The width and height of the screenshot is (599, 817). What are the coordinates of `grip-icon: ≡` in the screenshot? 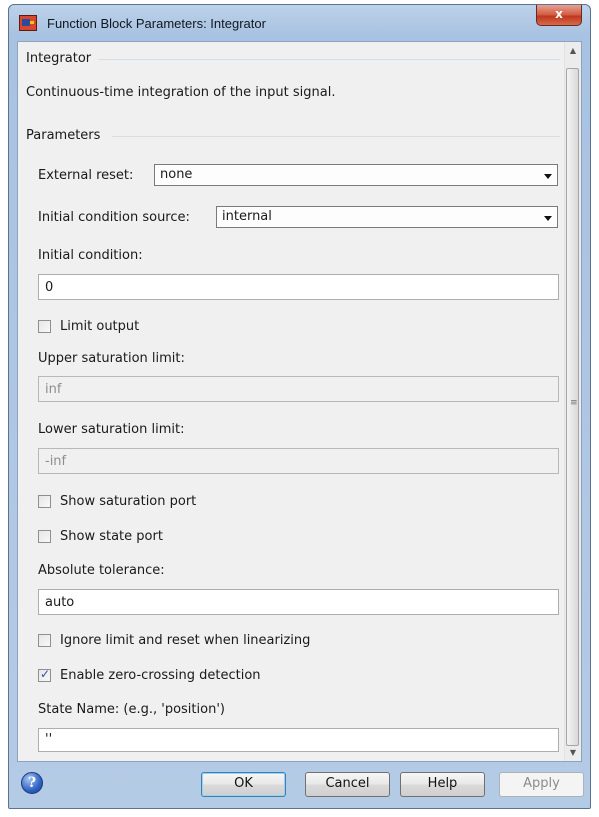 It's located at (574, 403).